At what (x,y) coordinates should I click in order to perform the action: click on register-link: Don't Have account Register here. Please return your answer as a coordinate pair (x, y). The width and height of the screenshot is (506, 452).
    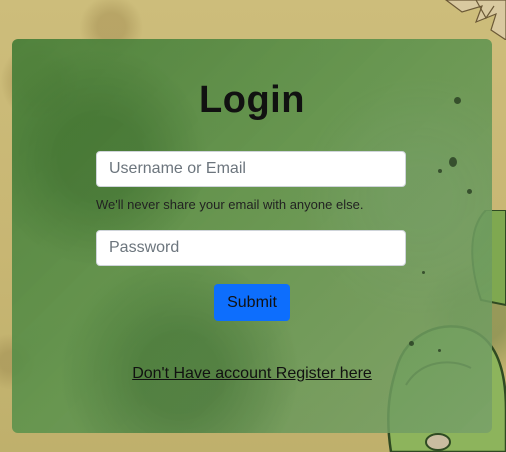
    Looking at the image, I should click on (252, 374).